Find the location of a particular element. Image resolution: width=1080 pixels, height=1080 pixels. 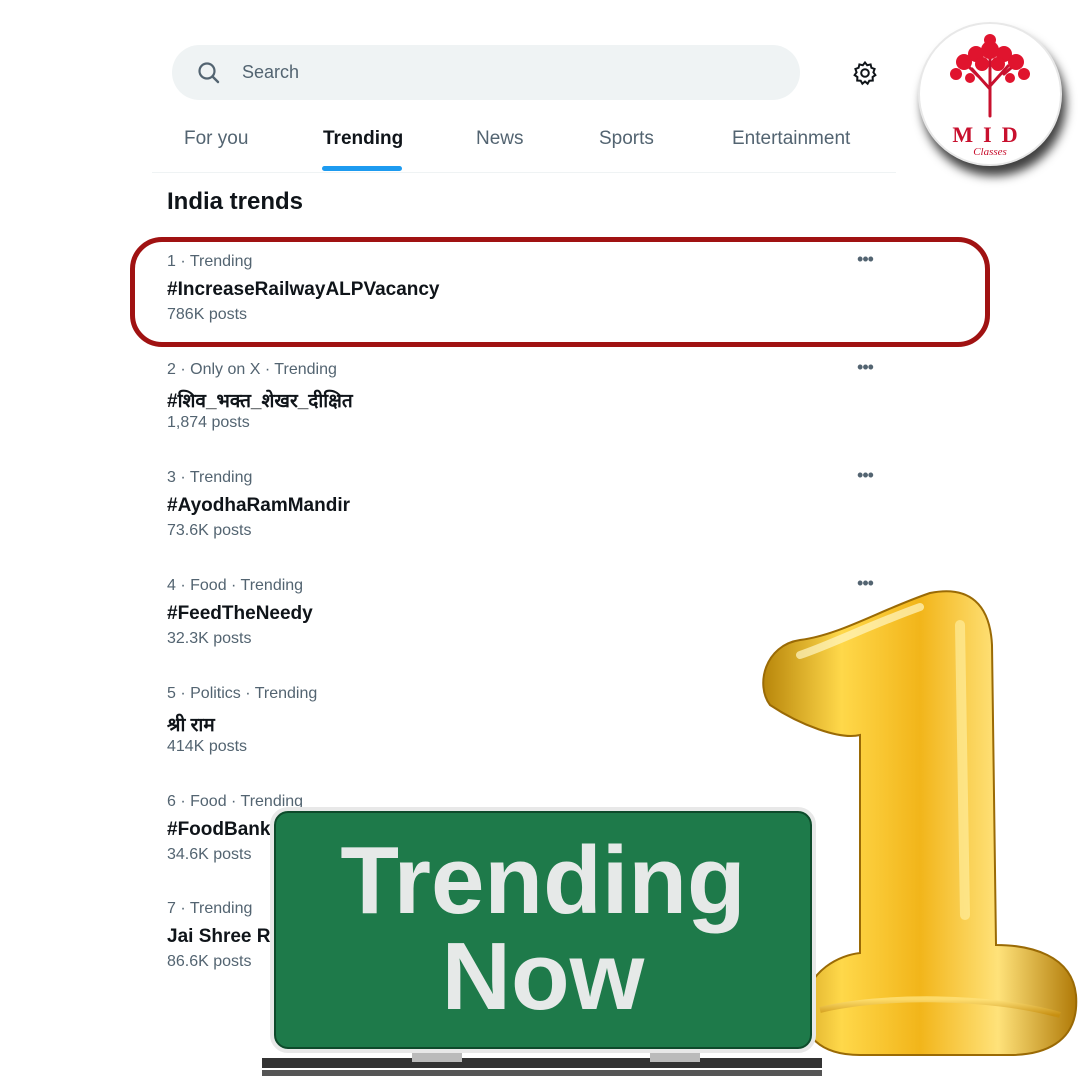

tab-news: News is located at coordinates (500, 139).